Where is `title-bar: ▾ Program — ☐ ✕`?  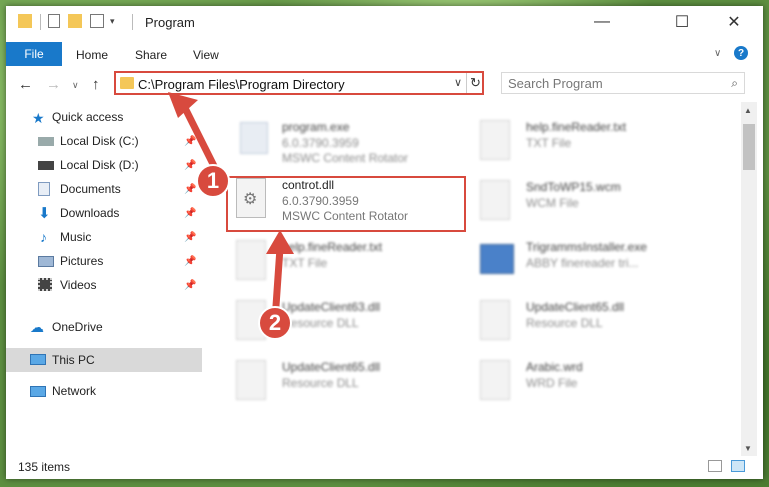 title-bar: ▾ Program — ☐ ✕ is located at coordinates (384, 22).